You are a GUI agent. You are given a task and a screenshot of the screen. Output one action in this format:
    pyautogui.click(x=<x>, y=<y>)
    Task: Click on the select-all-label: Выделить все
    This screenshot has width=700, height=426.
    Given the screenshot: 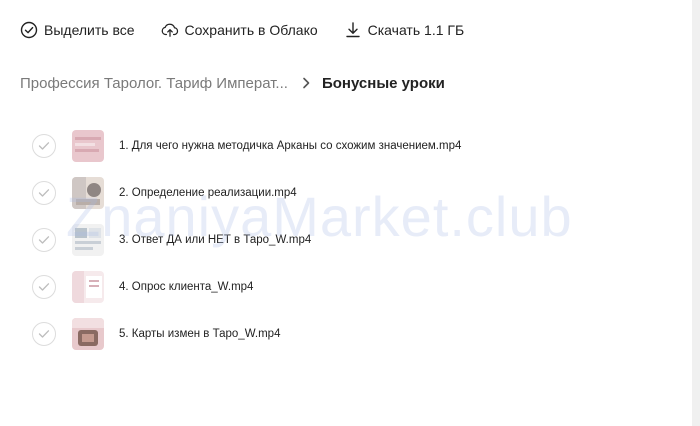 What is the action you would take?
    pyautogui.click(x=89, y=30)
    